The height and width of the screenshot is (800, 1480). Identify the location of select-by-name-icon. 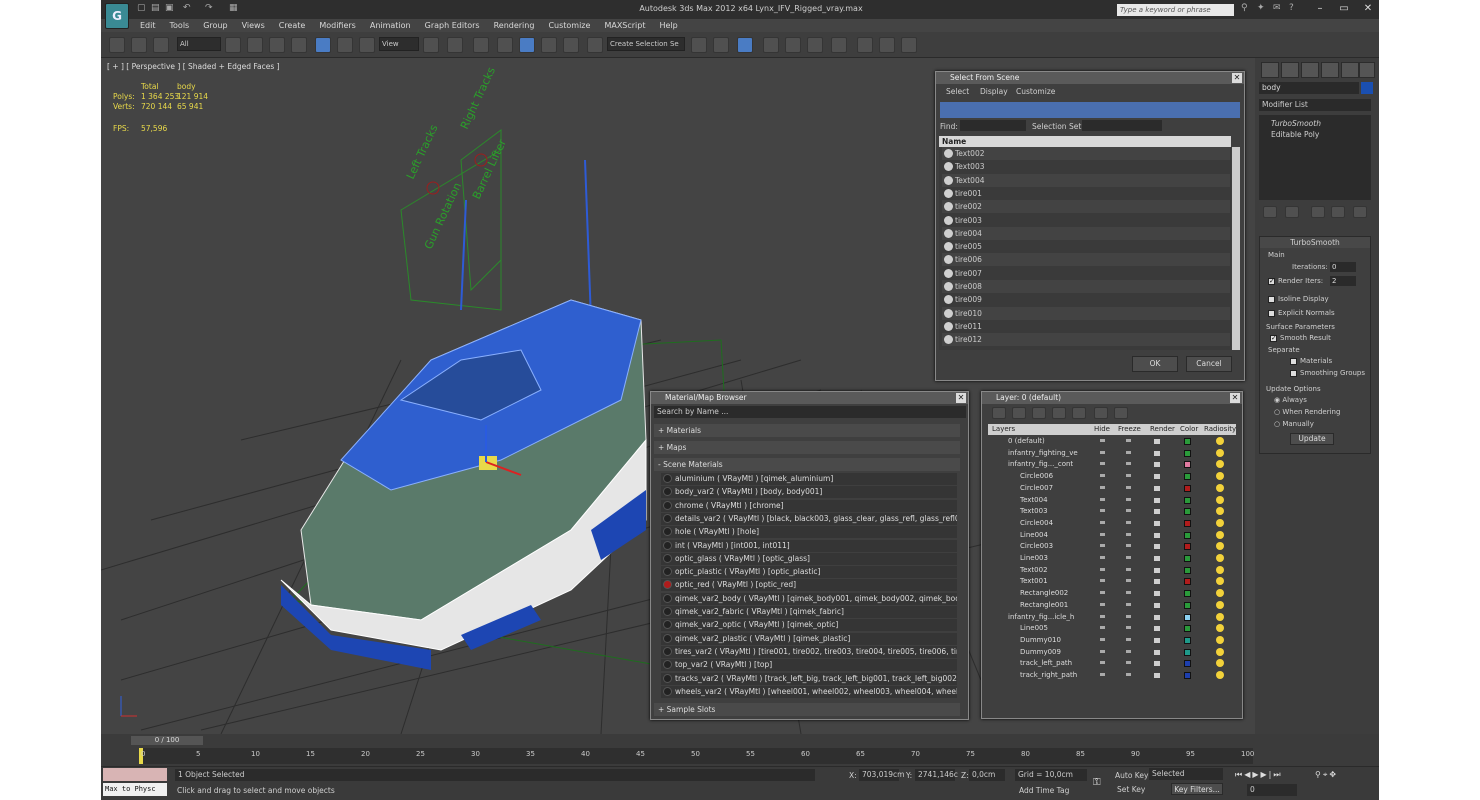
(255, 45).